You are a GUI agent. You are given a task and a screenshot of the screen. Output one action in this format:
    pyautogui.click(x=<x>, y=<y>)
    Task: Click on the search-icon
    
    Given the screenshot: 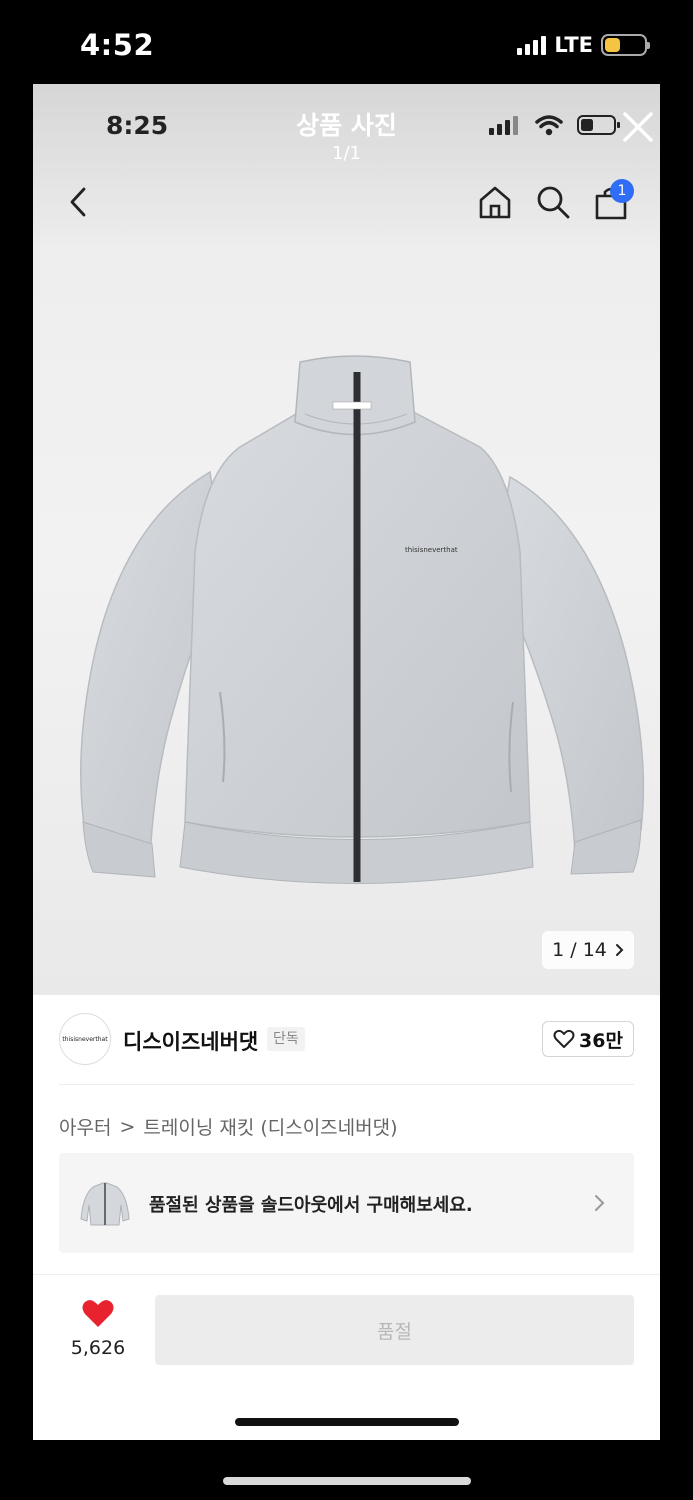 What is the action you would take?
    pyautogui.click(x=553, y=202)
    